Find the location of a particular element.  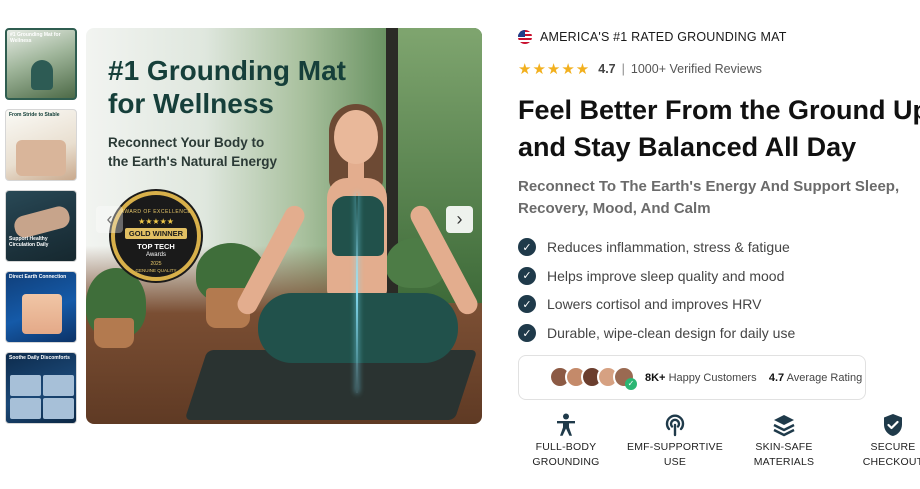

hero-subtitle-line: the Earth's Natural Energy is located at coordinates (193, 161).